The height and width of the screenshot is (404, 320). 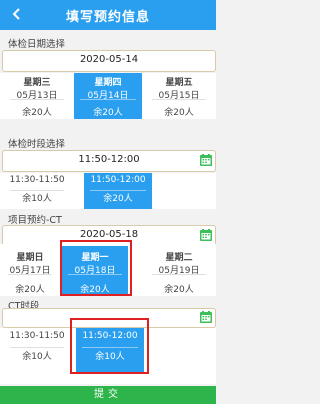 What do you see at coordinates (107, 17) in the screenshot?
I see `page-title: 填写预约信息` at bounding box center [107, 17].